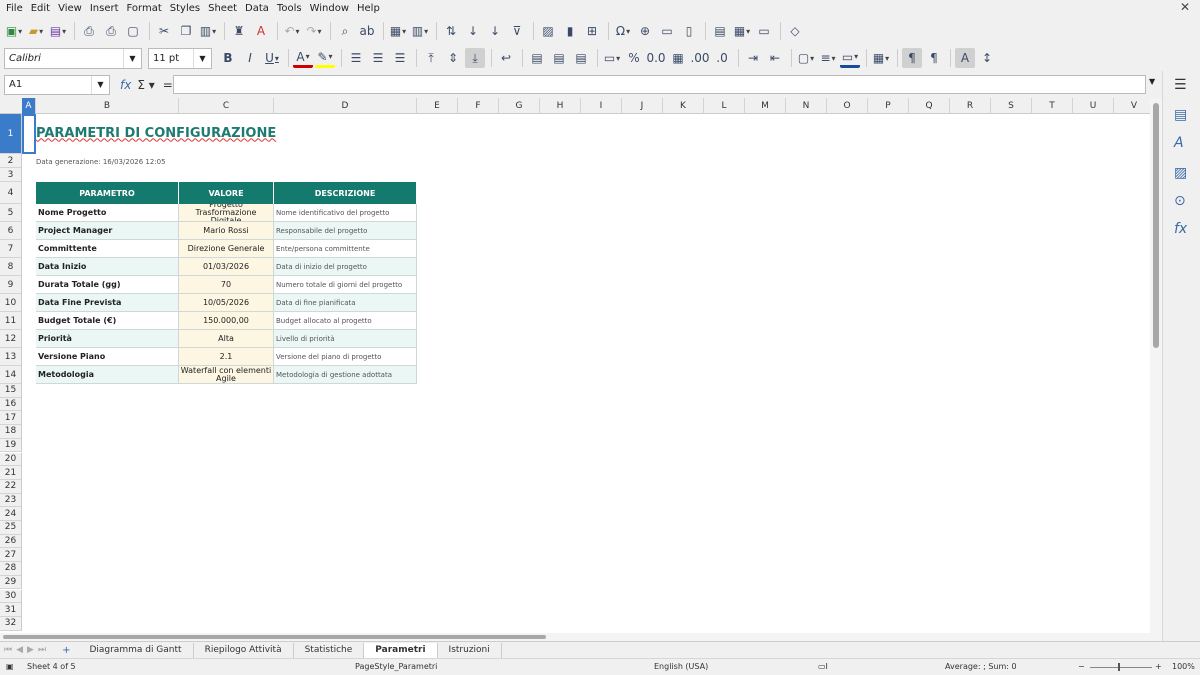  What do you see at coordinates (11, 321) in the screenshot?
I see `row-header: 11` at bounding box center [11, 321].